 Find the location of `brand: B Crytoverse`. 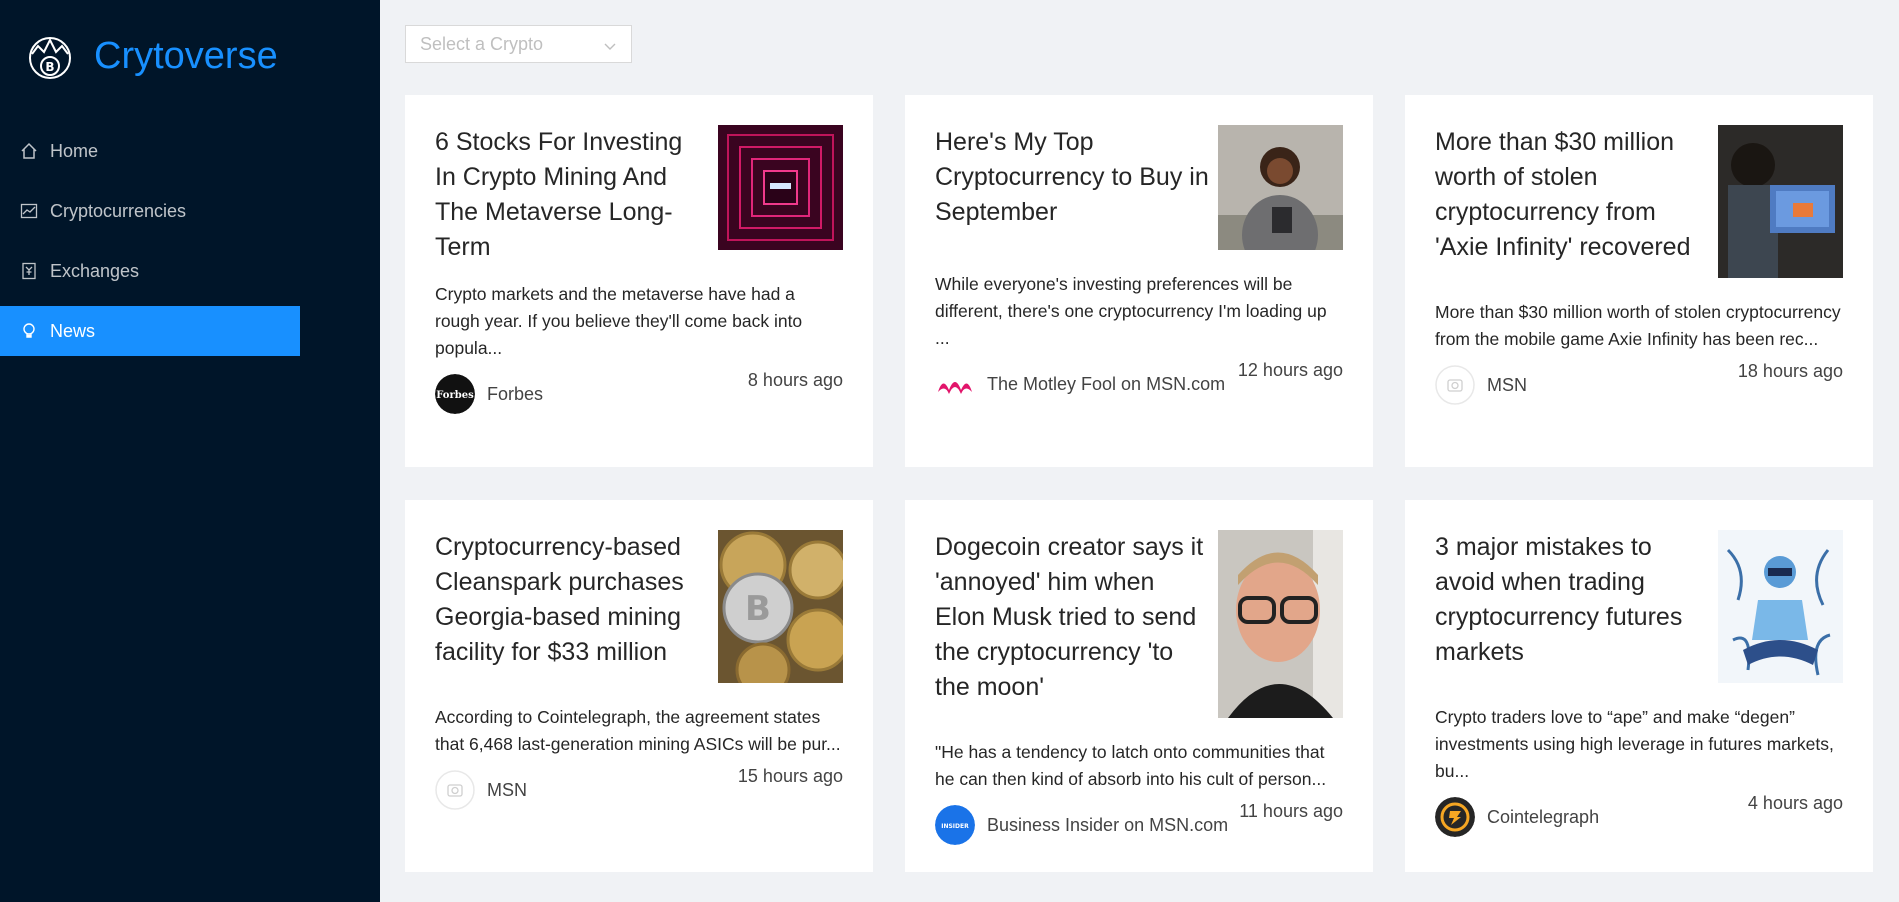

brand: B Crytoverse is located at coordinates (151, 56).